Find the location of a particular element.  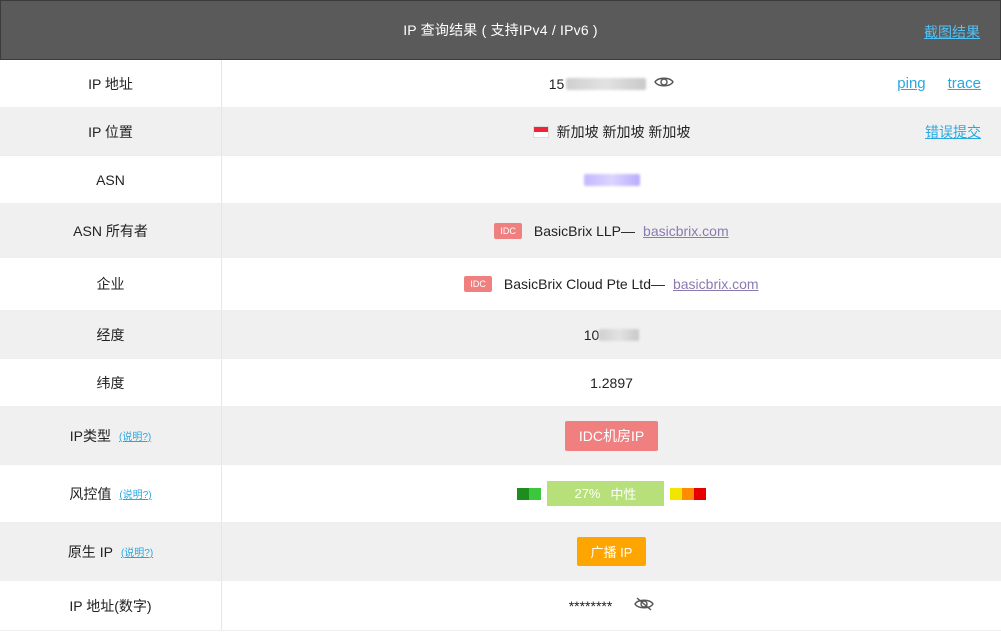

row-longitude: 经度 10 is located at coordinates (500, 335).